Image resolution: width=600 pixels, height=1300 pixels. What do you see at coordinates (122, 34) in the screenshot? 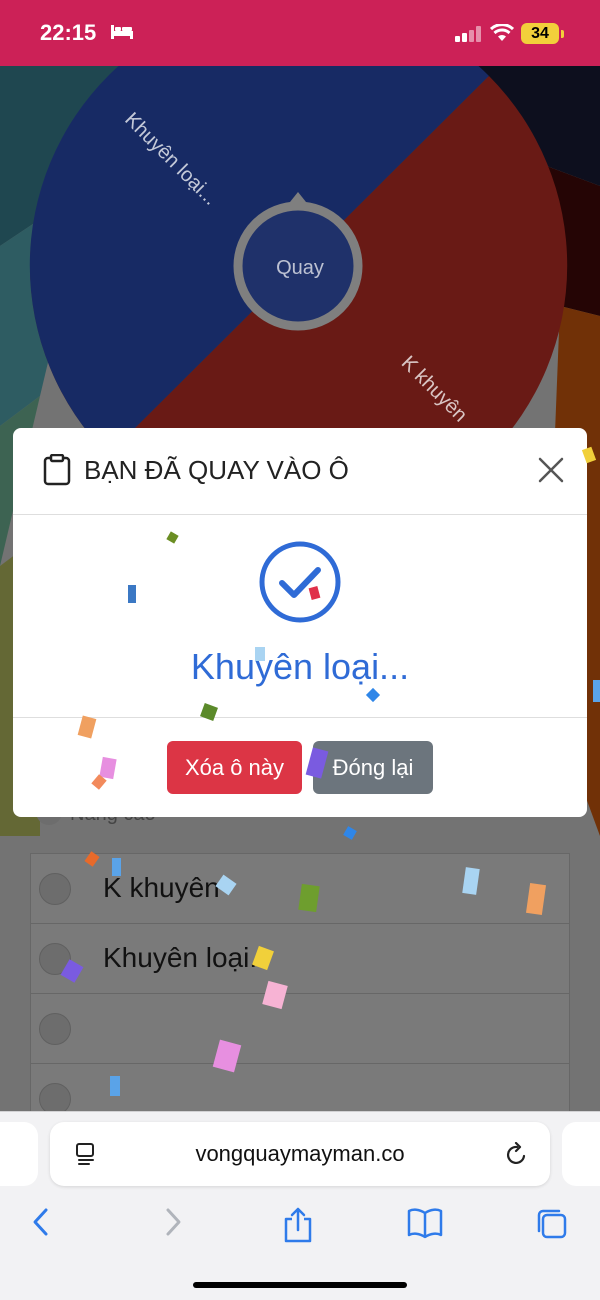
I see `bed-icon` at bounding box center [122, 34].